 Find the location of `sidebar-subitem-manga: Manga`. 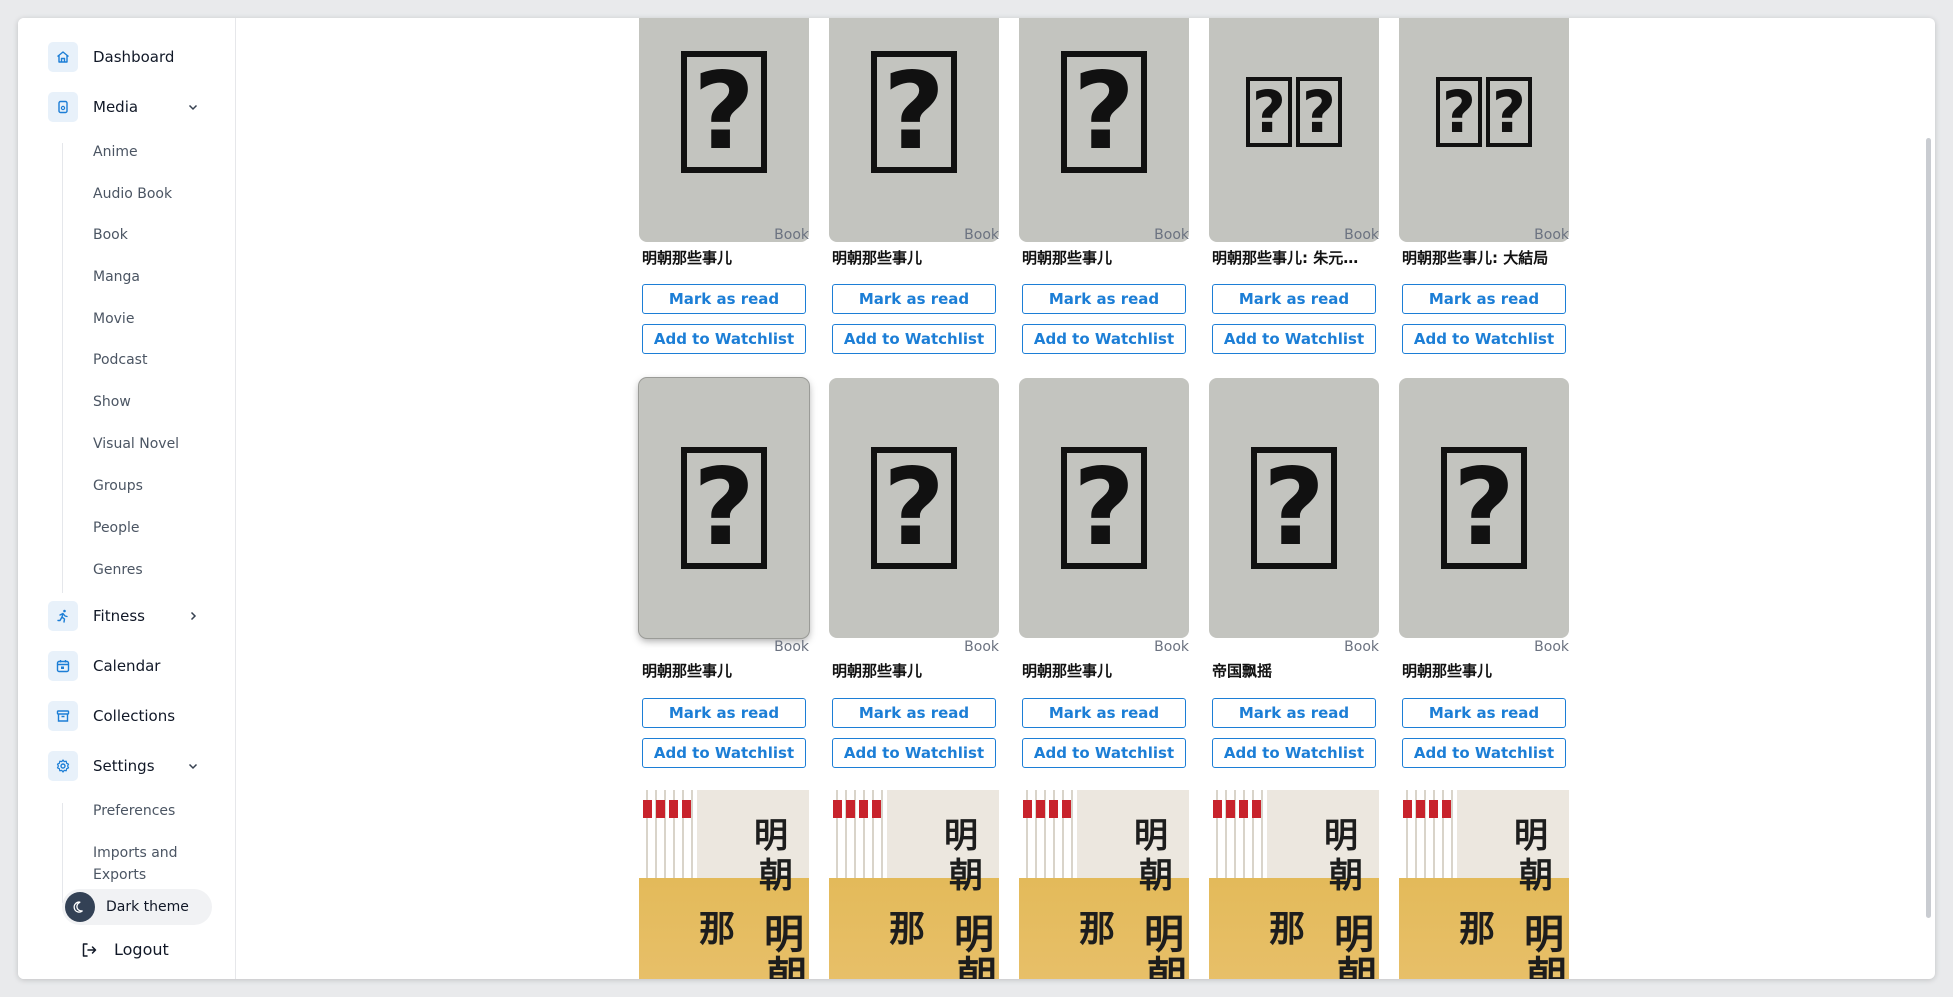

sidebar-subitem-manga: Manga is located at coordinates (116, 277).